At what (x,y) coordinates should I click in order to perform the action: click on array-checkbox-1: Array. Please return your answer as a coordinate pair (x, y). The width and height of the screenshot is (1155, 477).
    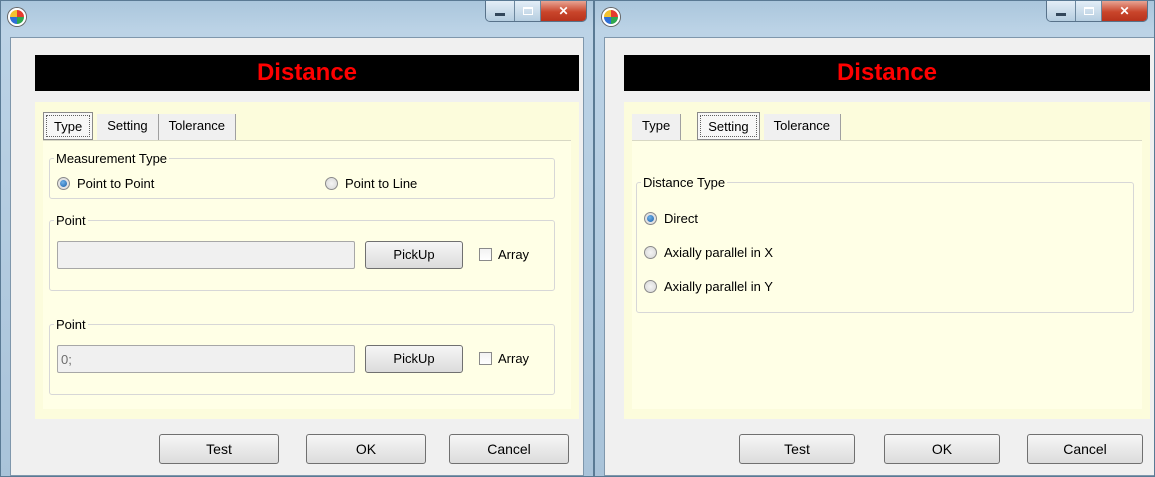
    Looking at the image, I should click on (504, 254).